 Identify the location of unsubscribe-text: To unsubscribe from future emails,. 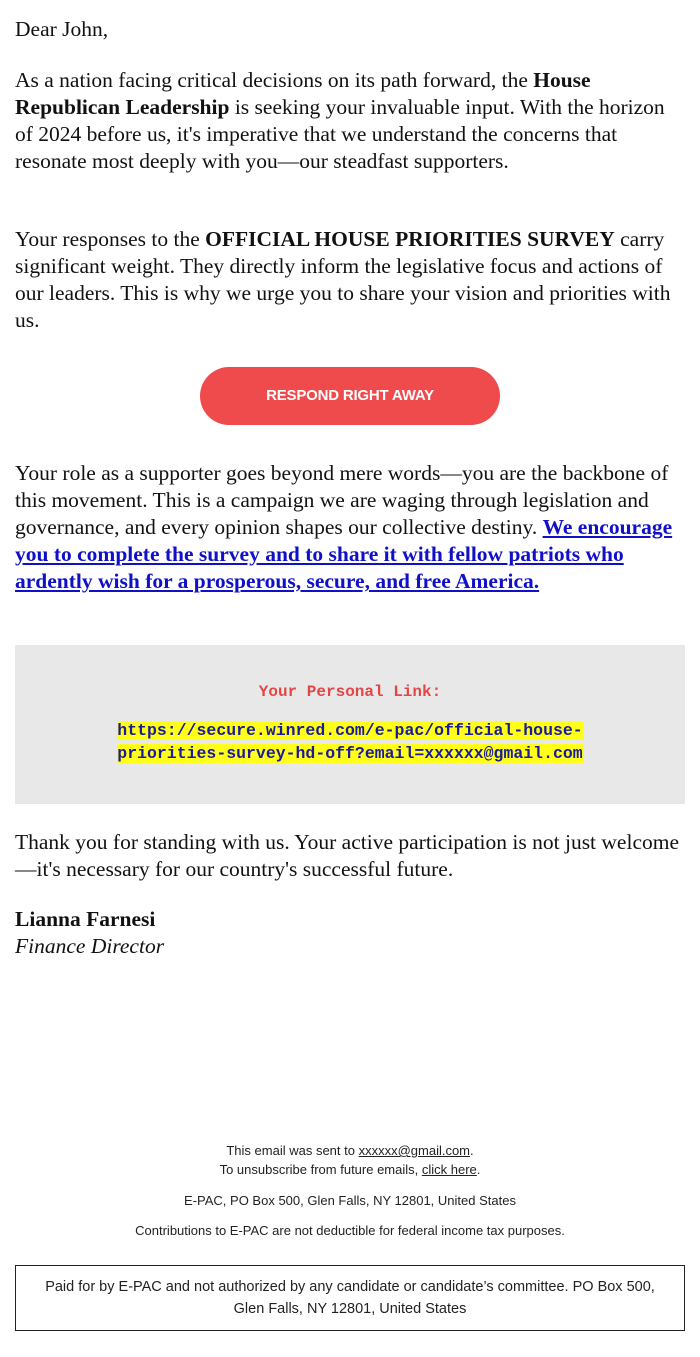
(320, 1169).